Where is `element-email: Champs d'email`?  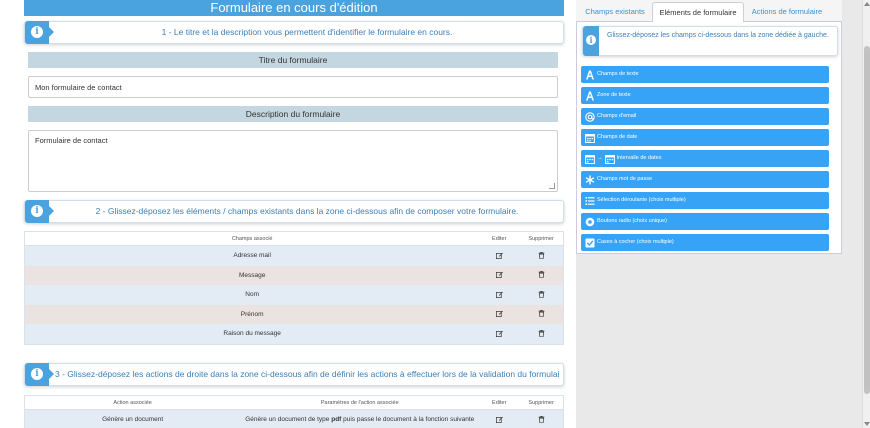 element-email: Champs d'email is located at coordinates (705, 116).